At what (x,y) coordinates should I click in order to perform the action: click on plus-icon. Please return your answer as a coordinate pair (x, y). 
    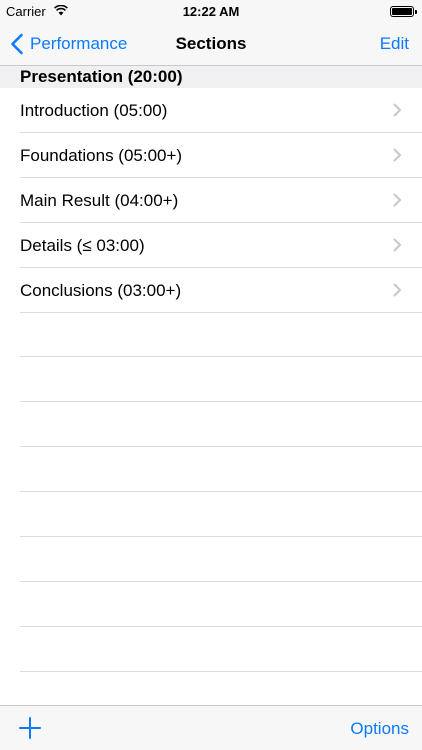
    Looking at the image, I should click on (30, 728).